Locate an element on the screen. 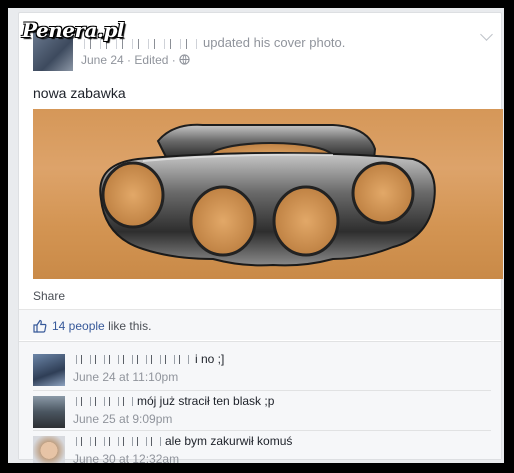 This screenshot has height=473, width=514. comment-text-line: ale bym zakurwił komuś is located at coordinates (182, 441).